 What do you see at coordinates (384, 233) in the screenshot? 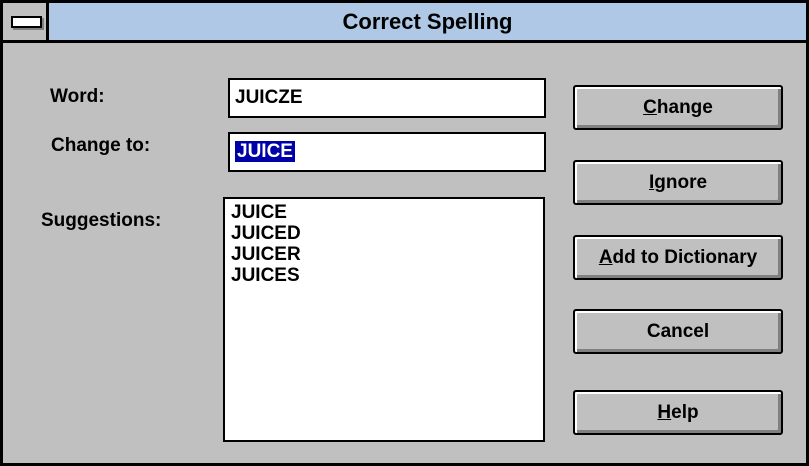
I see `list-item: JUICED` at bounding box center [384, 233].